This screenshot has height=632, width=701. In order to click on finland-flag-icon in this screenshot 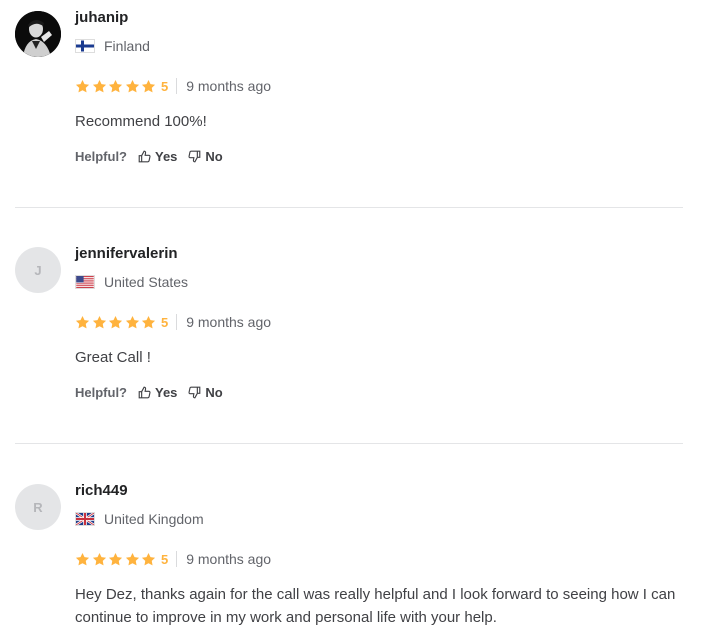, I will do `click(85, 46)`.